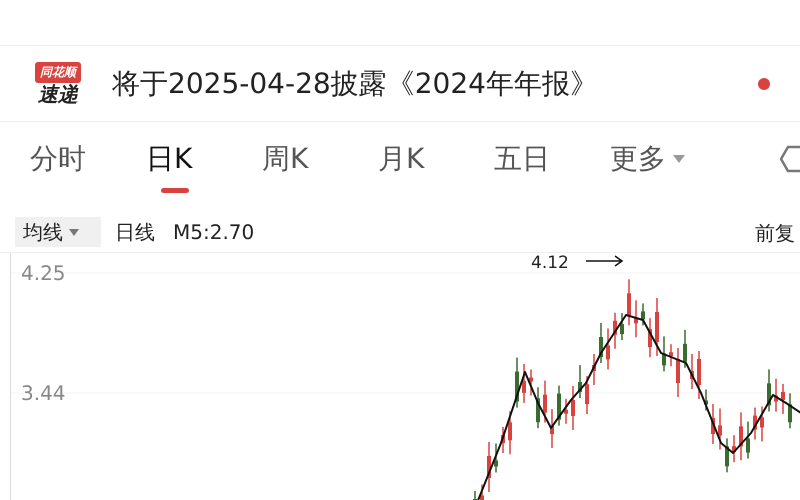 The height and width of the screenshot is (500, 800). What do you see at coordinates (552, 167) in the screenshot?
I see `period-tab: 五日` at bounding box center [552, 167].